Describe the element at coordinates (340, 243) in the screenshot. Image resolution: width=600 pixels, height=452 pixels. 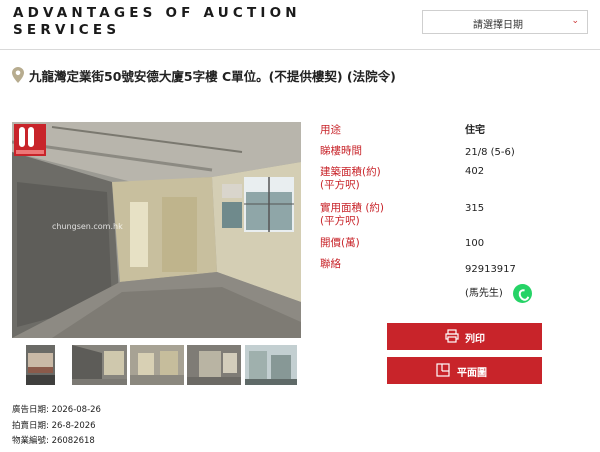
I see `detail-label-asking-price: 開價(萬)` at that location.